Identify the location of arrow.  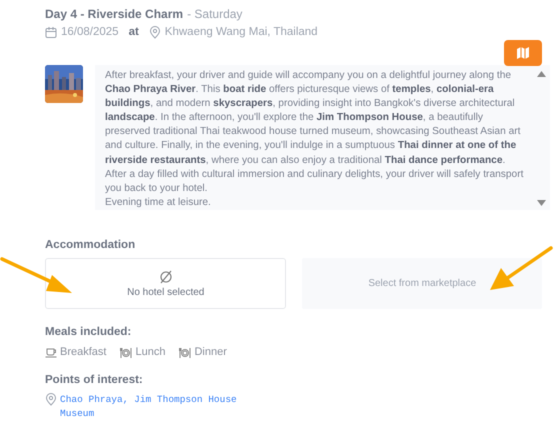
(521, 269).